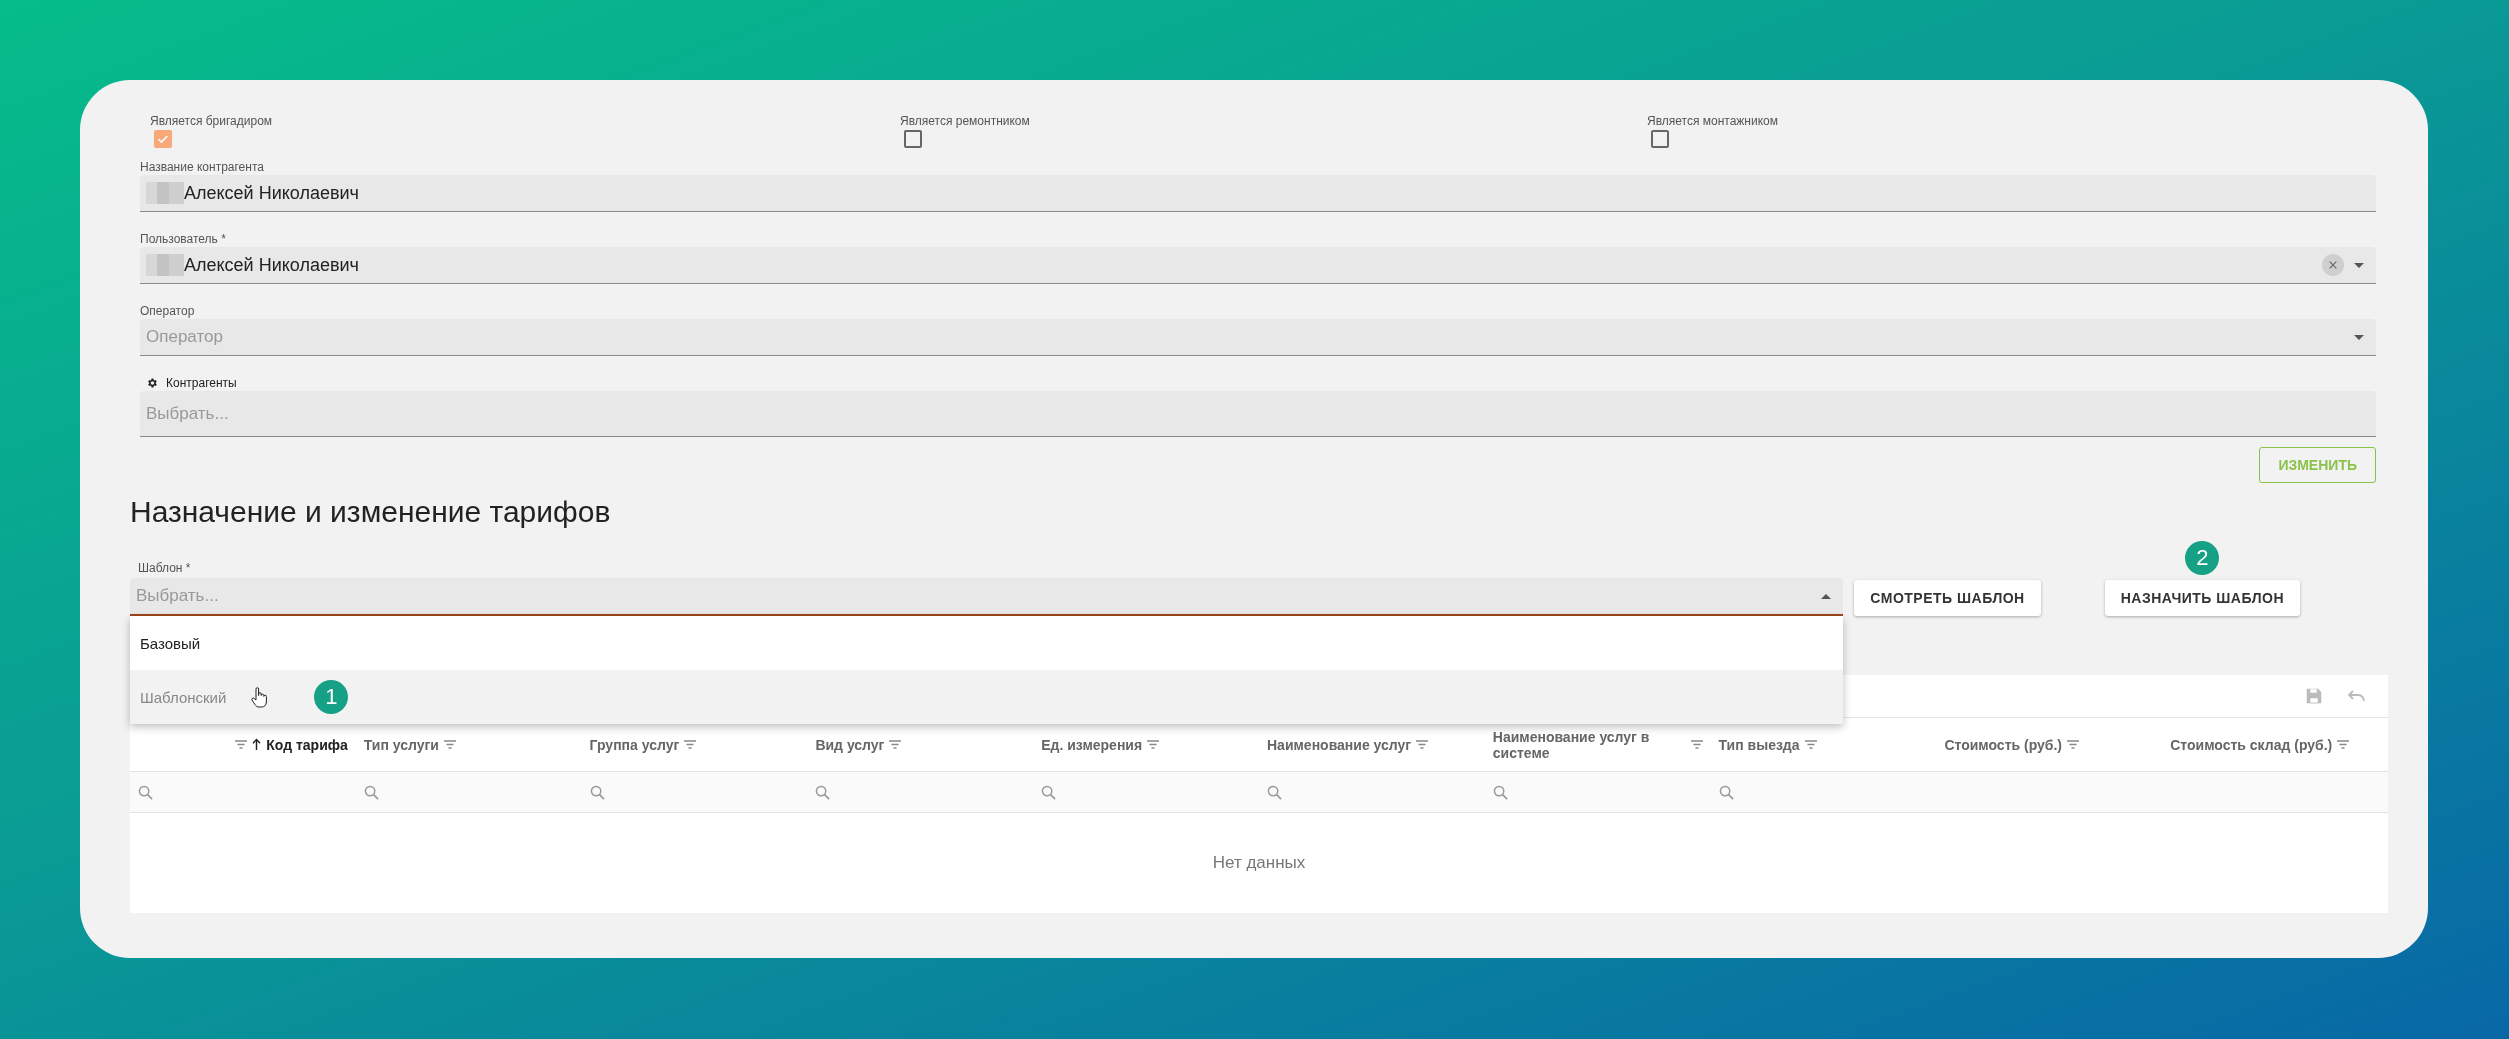 The image size is (2509, 1039). I want to click on select-field: Алексей Николаевич, so click(1258, 265).